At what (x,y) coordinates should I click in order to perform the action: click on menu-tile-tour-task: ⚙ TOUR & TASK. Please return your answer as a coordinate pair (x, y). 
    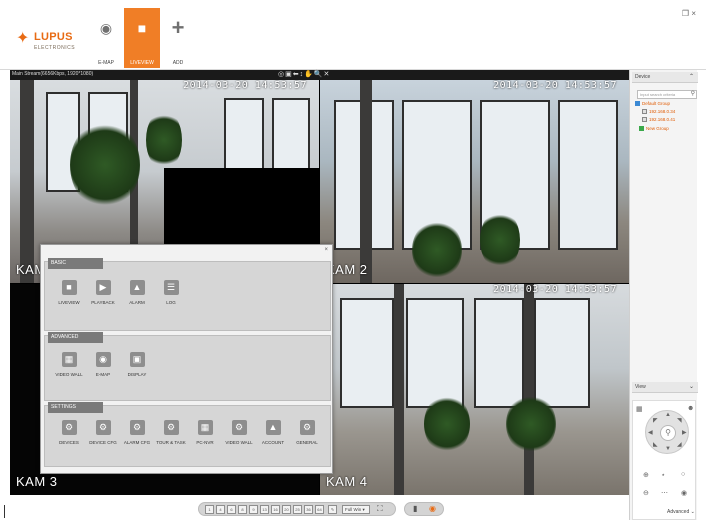
    Looking at the image, I should click on (171, 432).